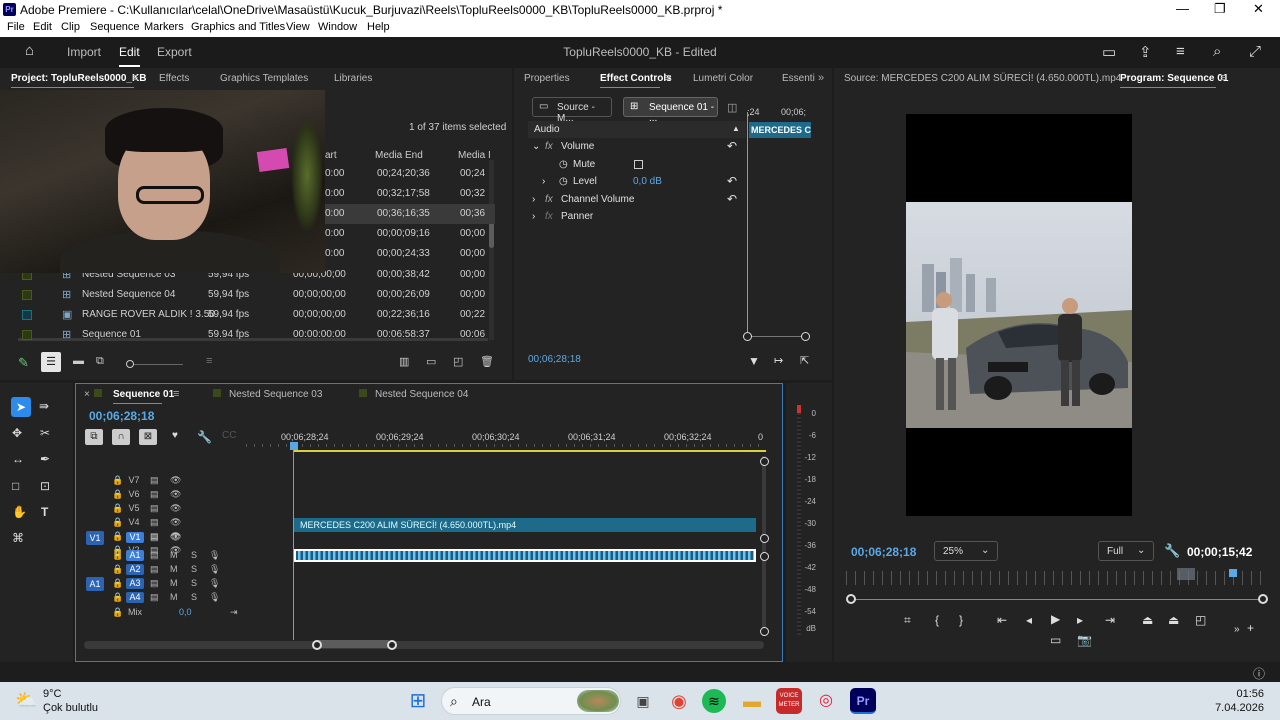  What do you see at coordinates (487, 361) in the screenshot?
I see `trash-icon: 🗑` at bounding box center [487, 361].